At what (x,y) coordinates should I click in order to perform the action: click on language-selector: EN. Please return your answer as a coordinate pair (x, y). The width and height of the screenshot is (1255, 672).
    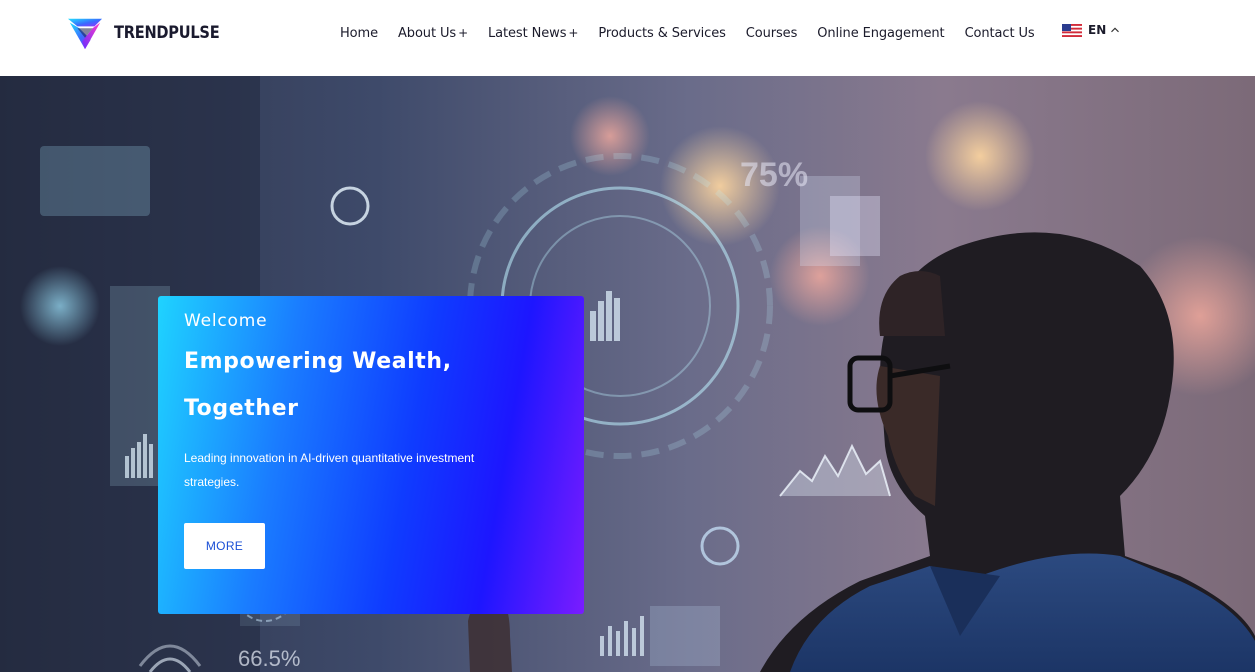
    Looking at the image, I should click on (1091, 30).